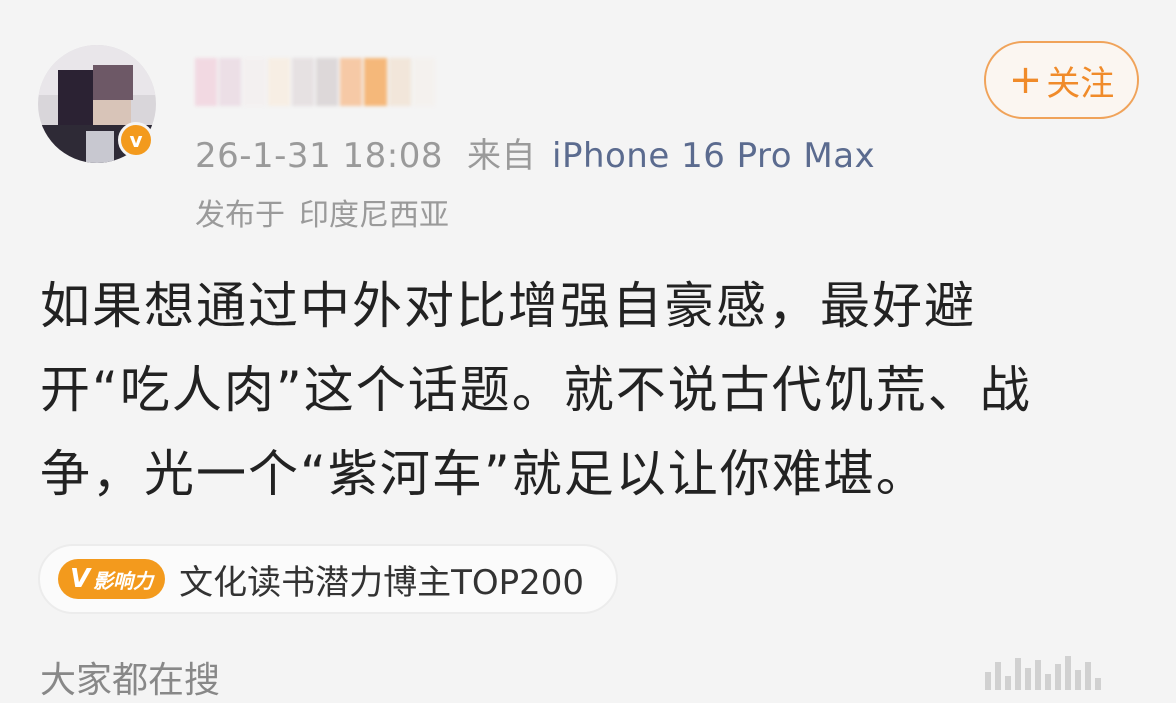  I want to click on username-redacted, so click(315, 82).